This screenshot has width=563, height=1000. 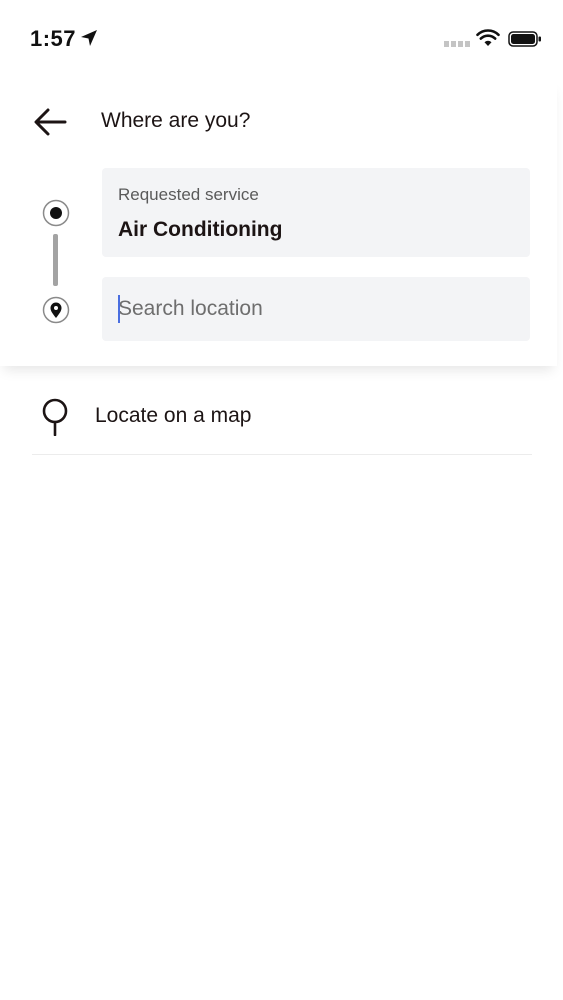 What do you see at coordinates (282, 416) in the screenshot?
I see `locate-on-map-button: Locate on a map` at bounding box center [282, 416].